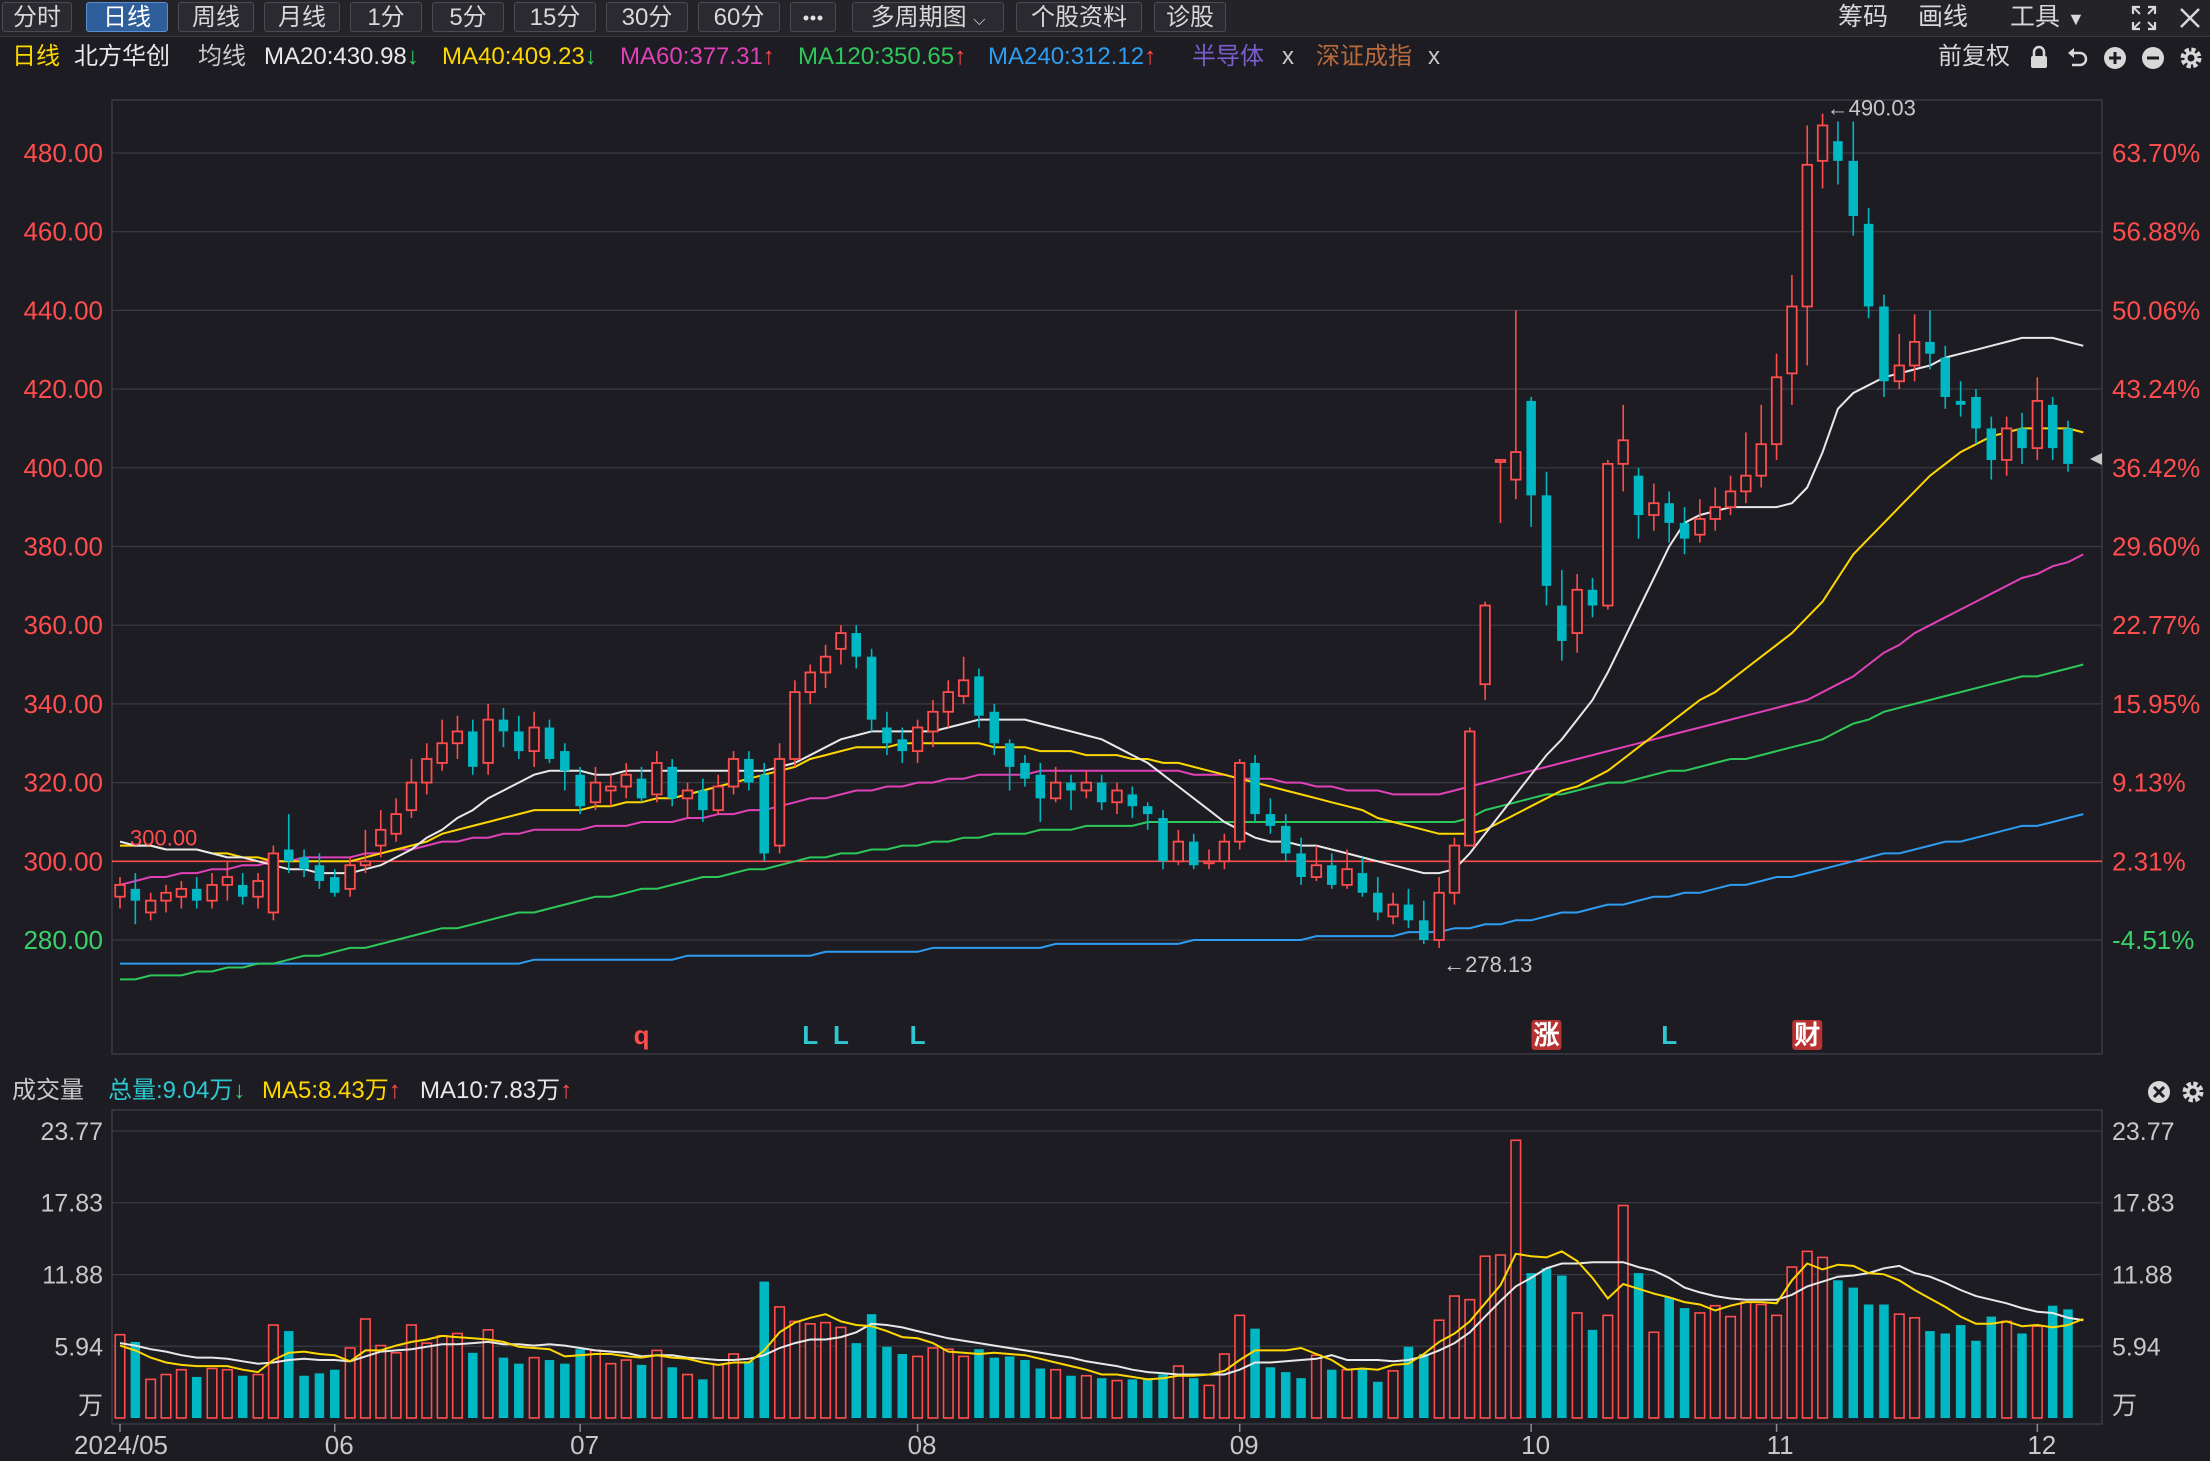 This screenshot has height=1461, width=2210. I want to click on volume-title: 成交量, so click(48, 1090).